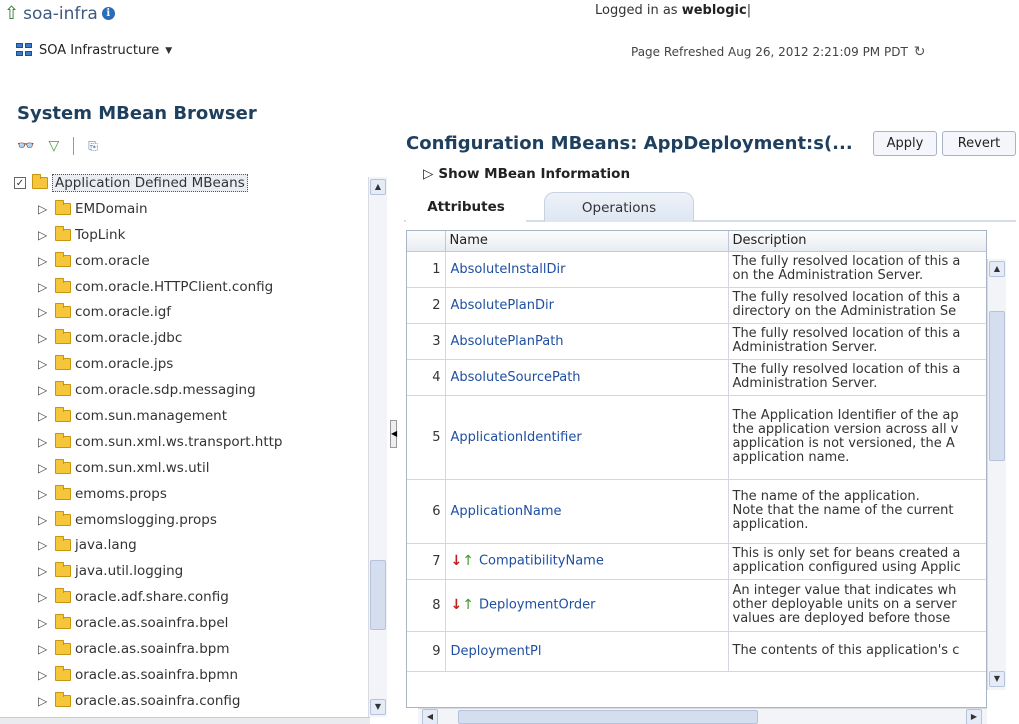  I want to click on tree-item: ▷ oracle.as.soainfra.config, so click(189, 701).